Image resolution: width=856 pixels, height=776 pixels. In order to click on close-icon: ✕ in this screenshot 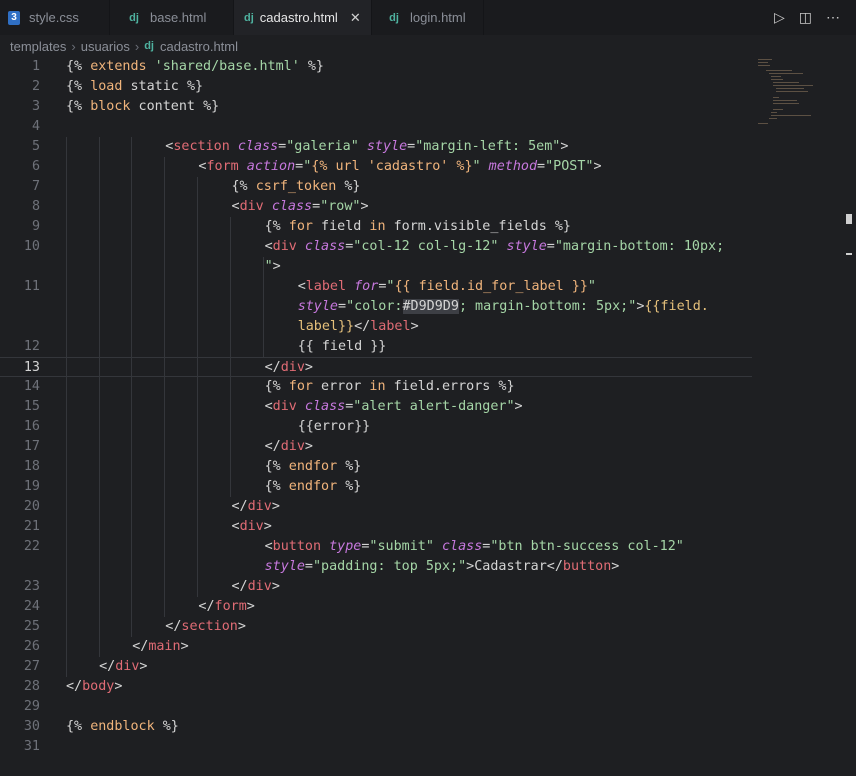, I will do `click(355, 18)`.